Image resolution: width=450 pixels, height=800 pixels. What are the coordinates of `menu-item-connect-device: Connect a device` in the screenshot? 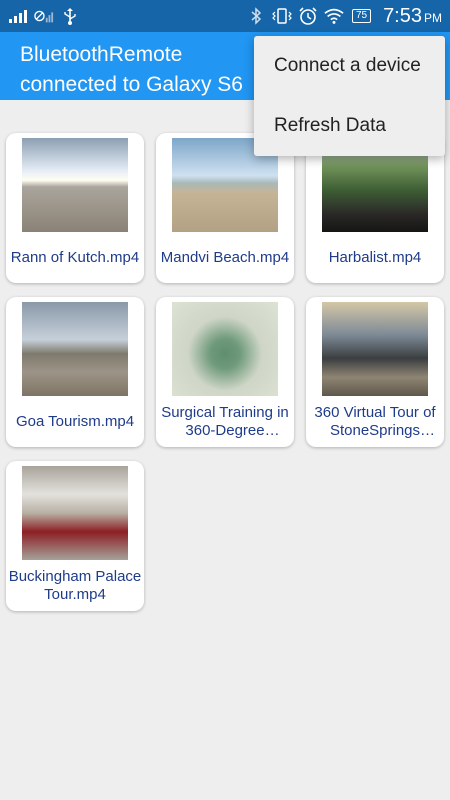 It's located at (349, 66).